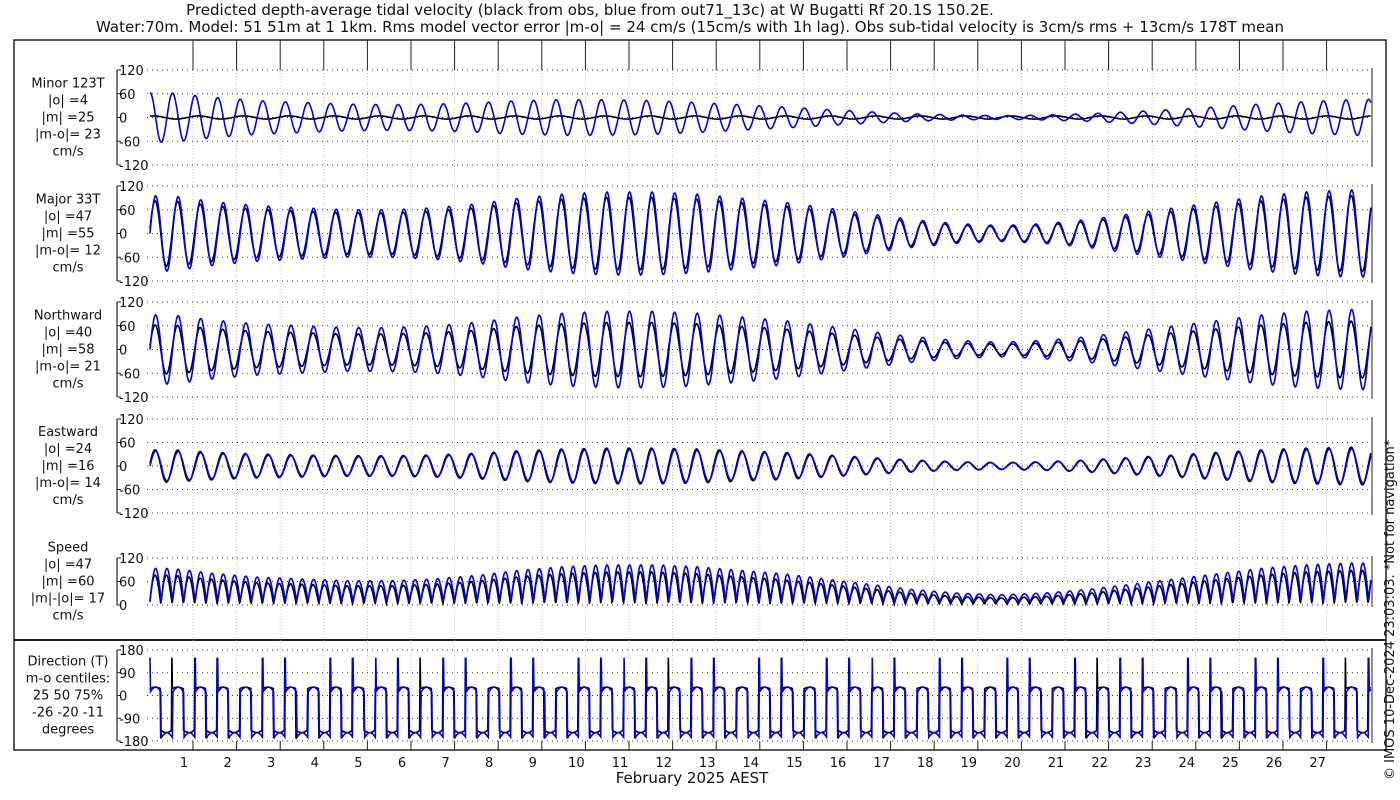 This screenshot has height=800, width=1400. Describe the element at coordinates (1099, 763) in the screenshot. I see `x-tick-label: 22` at that location.